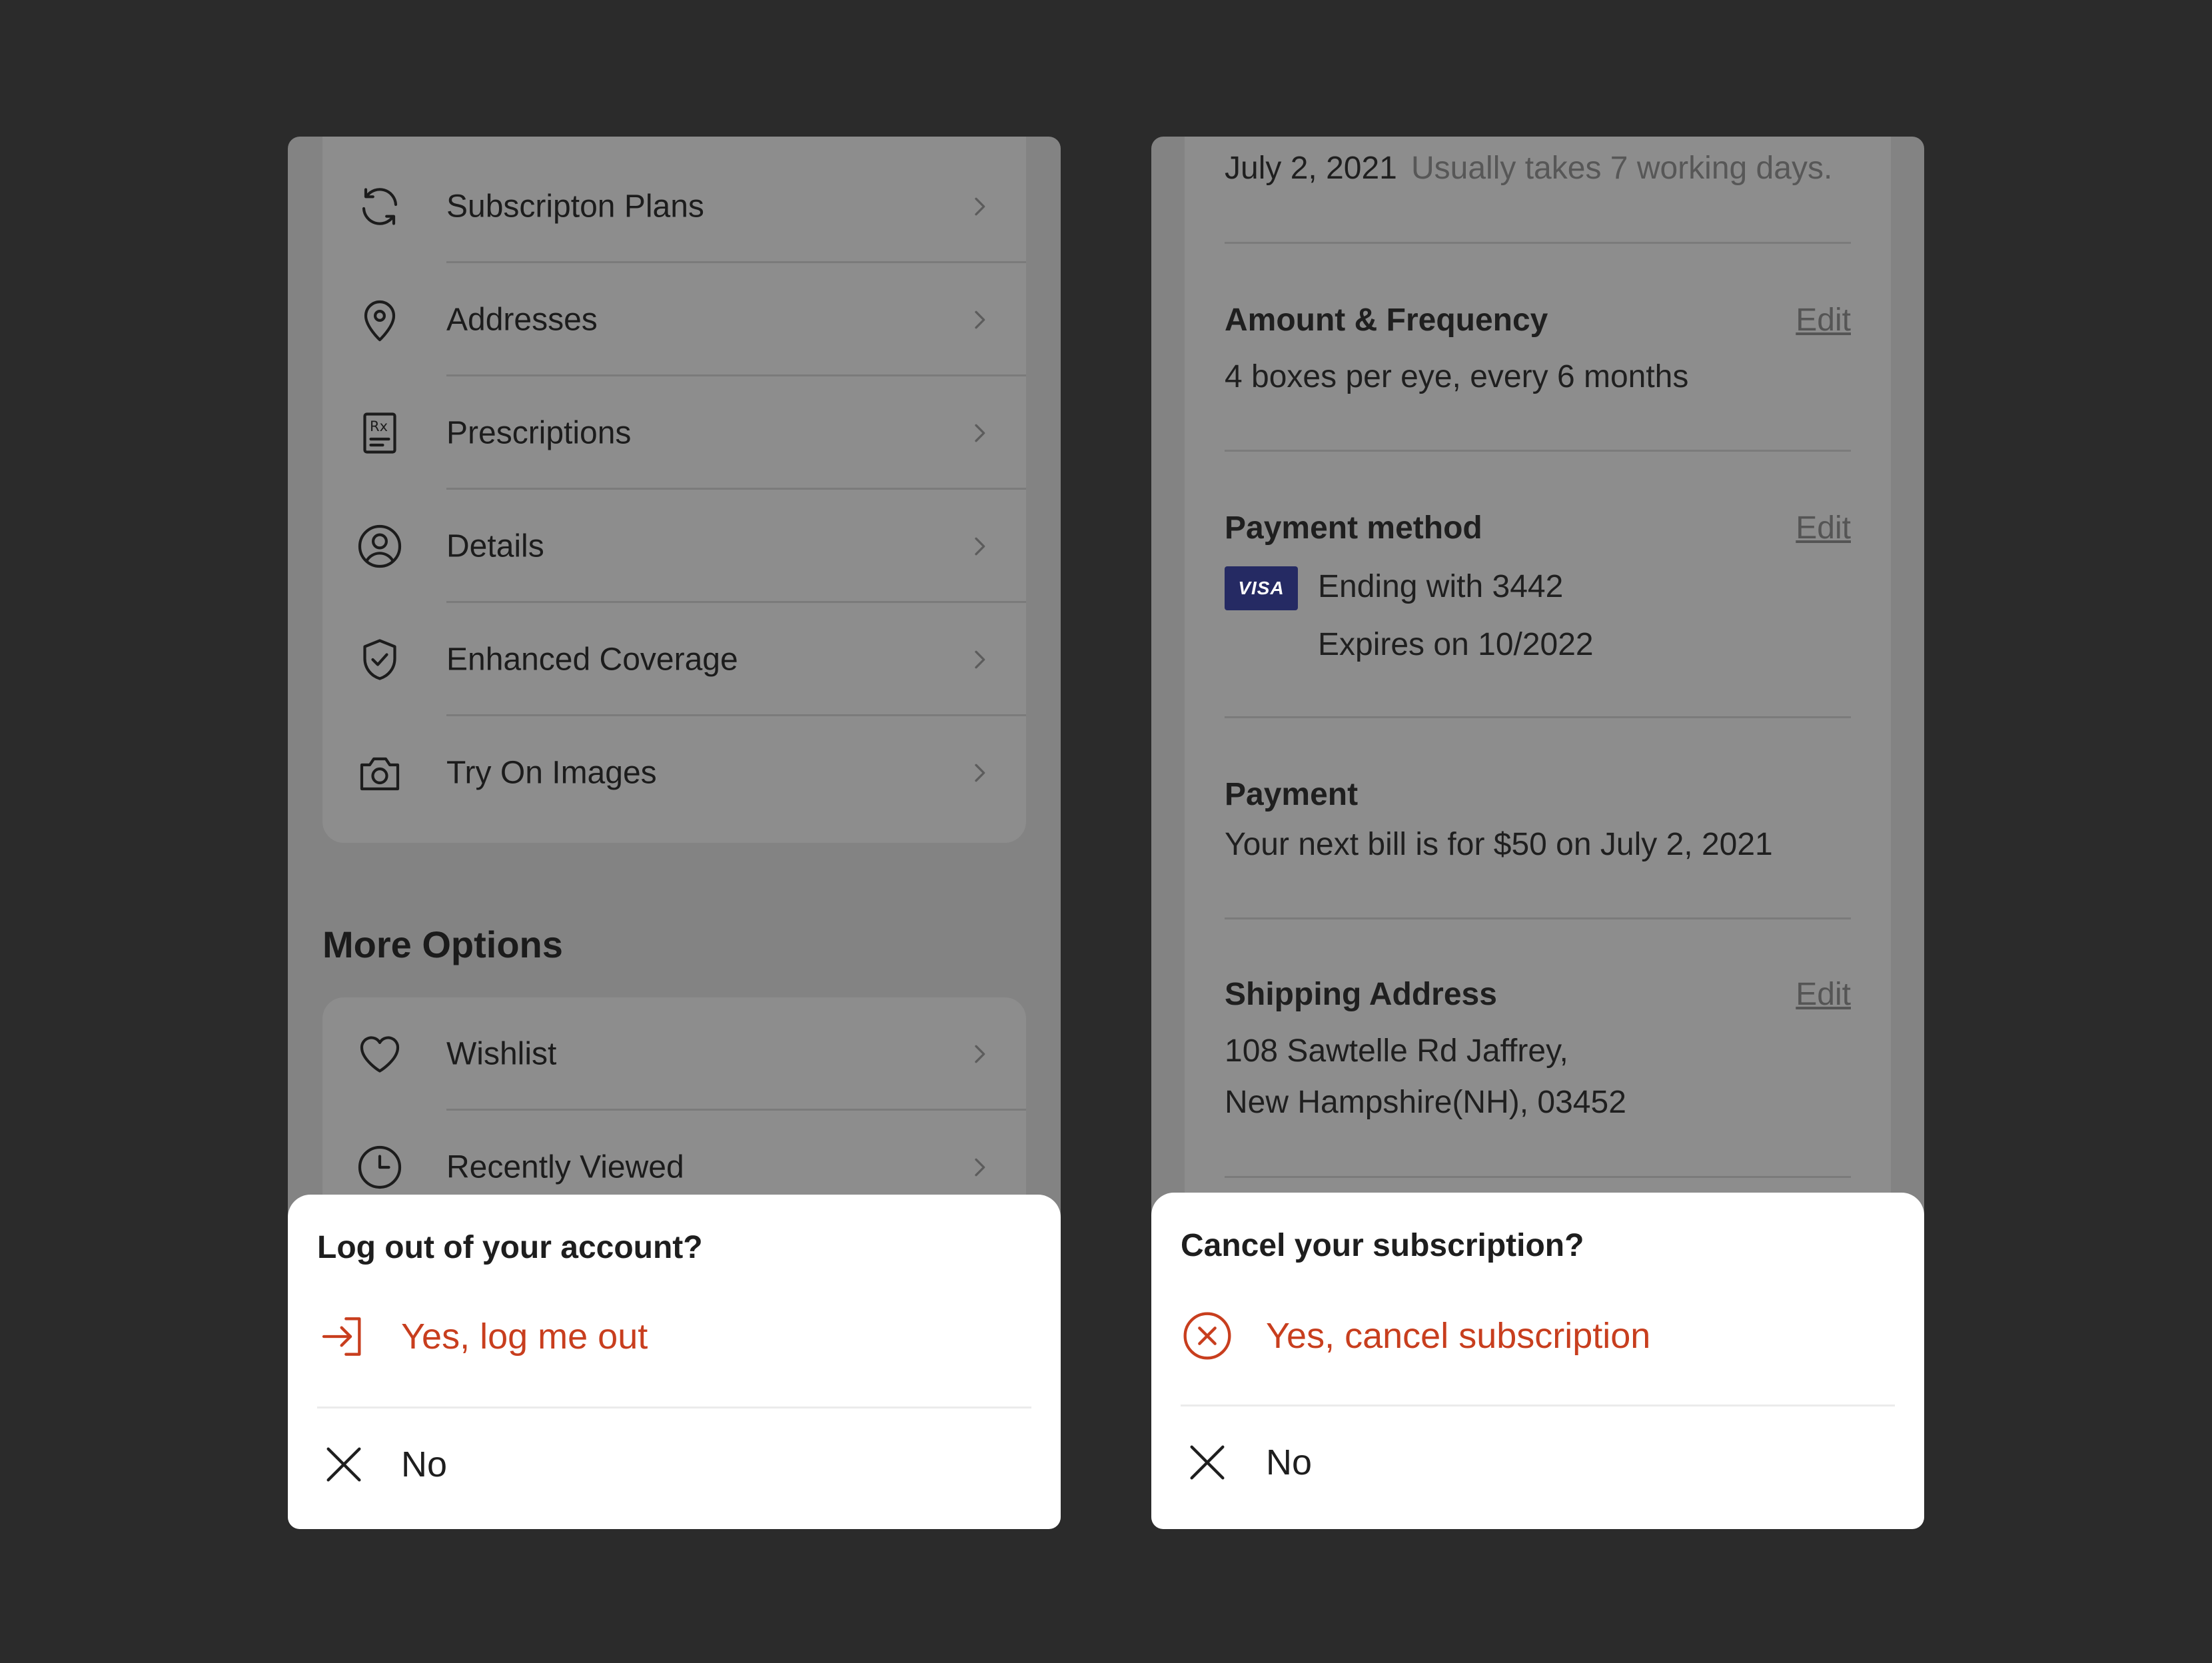 Image resolution: width=2212 pixels, height=1663 pixels. Describe the element at coordinates (380, 207) in the screenshot. I see `refresh-icon` at that location.